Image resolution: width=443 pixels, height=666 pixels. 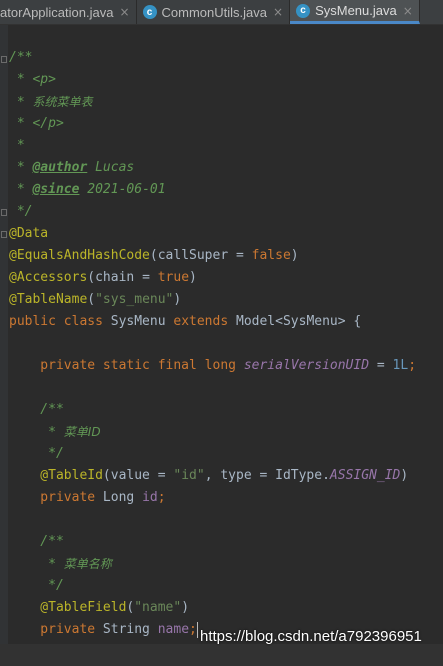 I want to click on code-line-10: @EqualsAndHashCode(callSuper = false), so click(x=154, y=256).